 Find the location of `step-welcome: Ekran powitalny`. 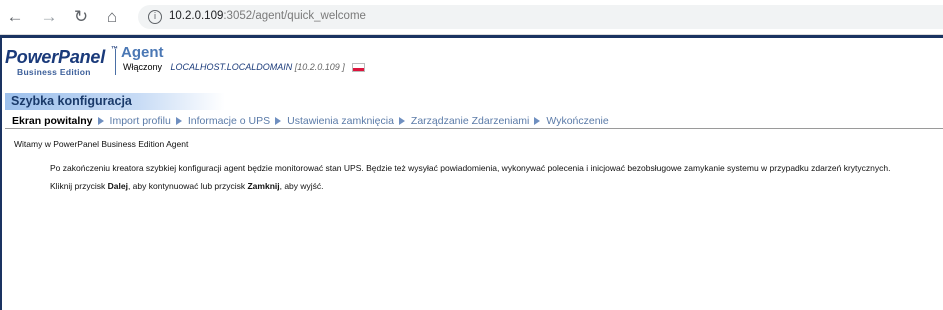

step-welcome: Ekran powitalny is located at coordinates (52, 121).